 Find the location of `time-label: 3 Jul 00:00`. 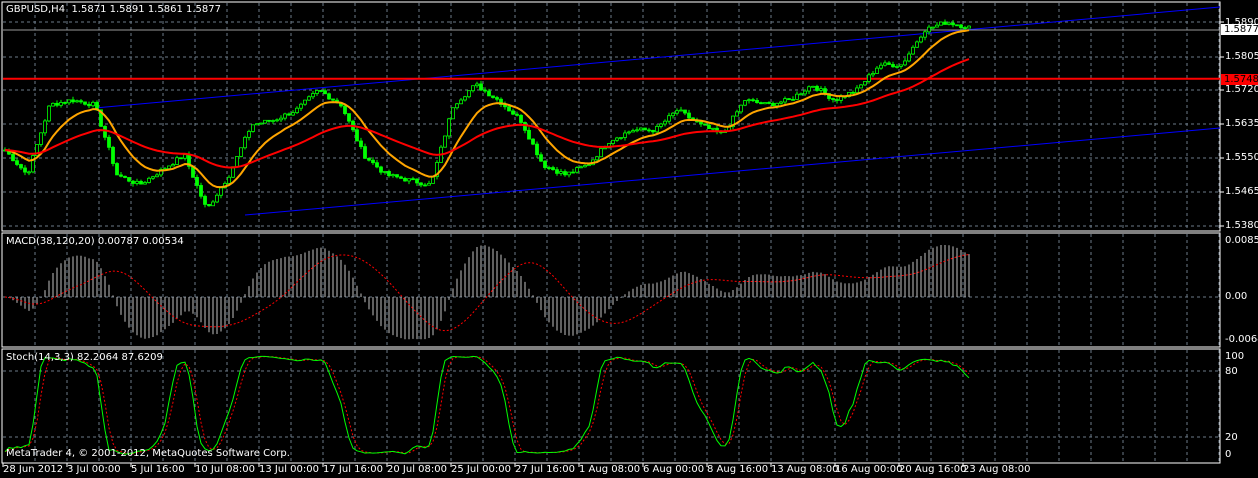

time-label: 3 Jul 00:00 is located at coordinates (94, 469).